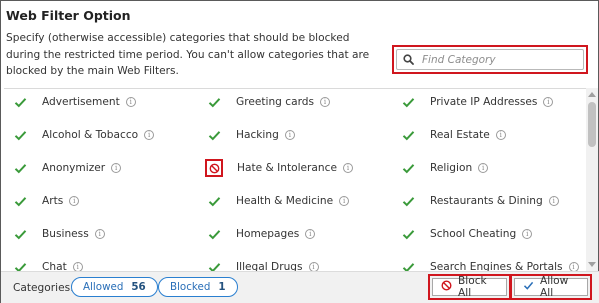  I want to click on category-item-school-cheating: School Cheating i, so click(466, 234).